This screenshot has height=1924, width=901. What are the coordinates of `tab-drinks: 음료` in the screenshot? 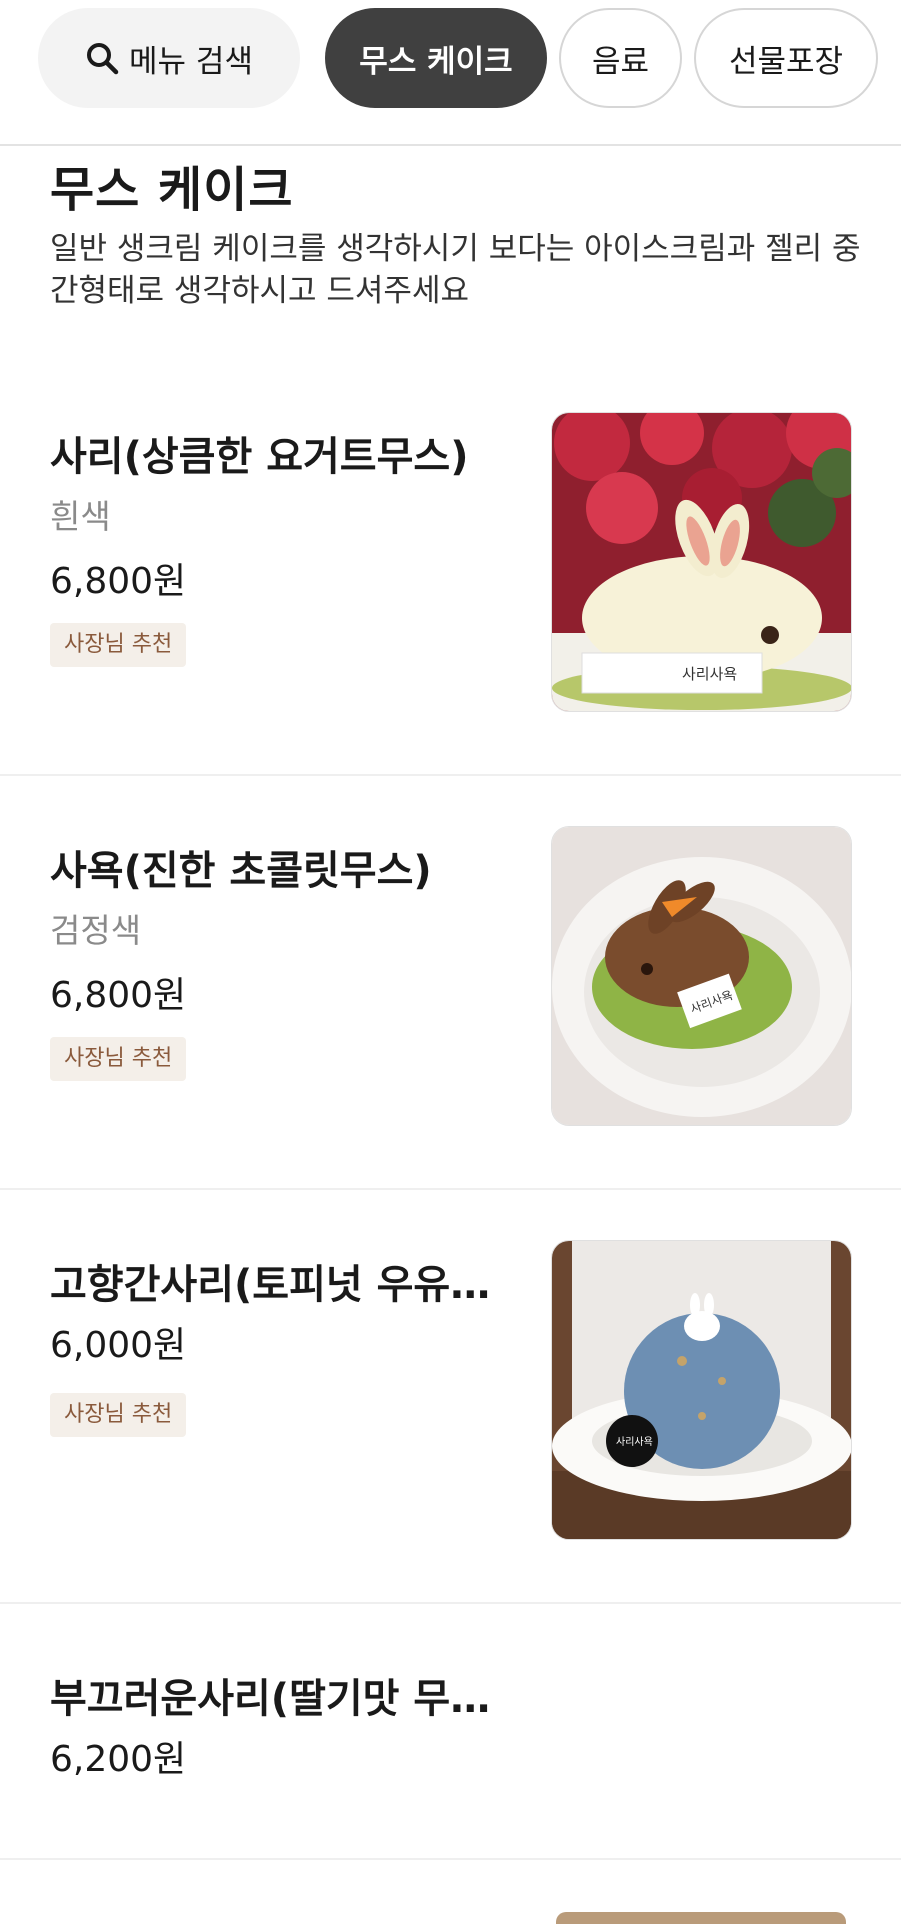 It's located at (620, 58).